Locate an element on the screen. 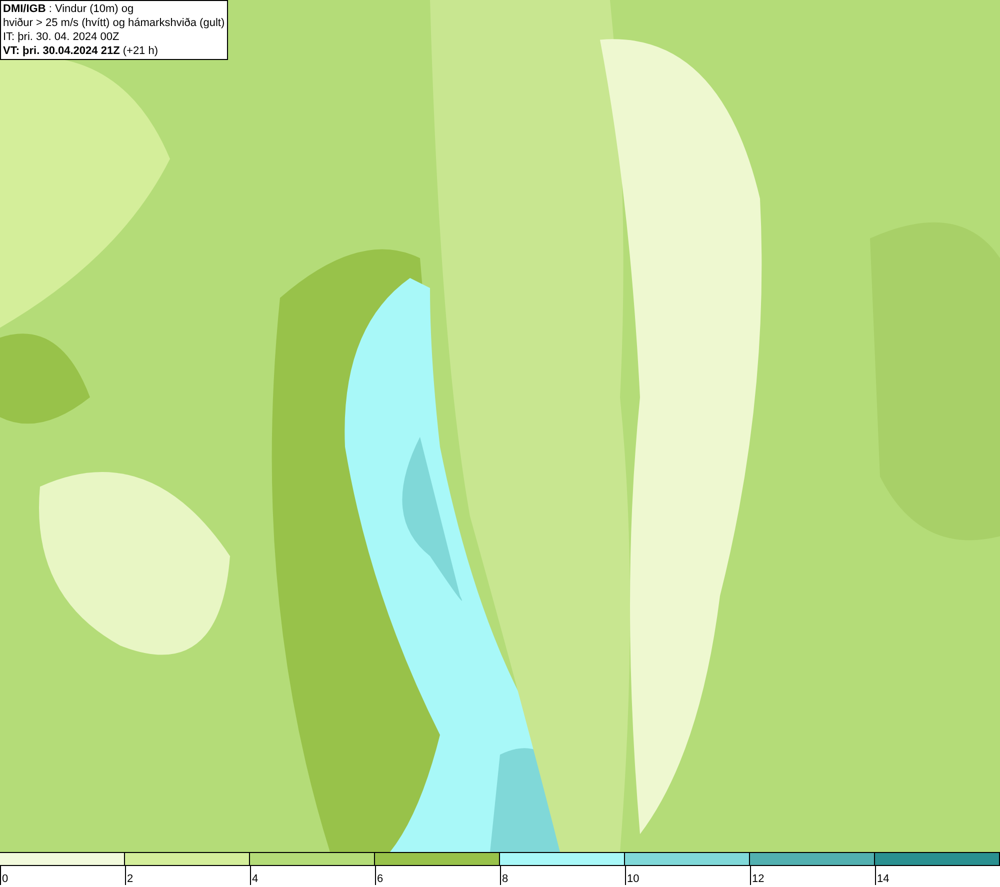 This screenshot has height=887, width=1000. info-line: VT: þri. 30.04.2024 21Z (+21 h) is located at coordinates (81, 51).